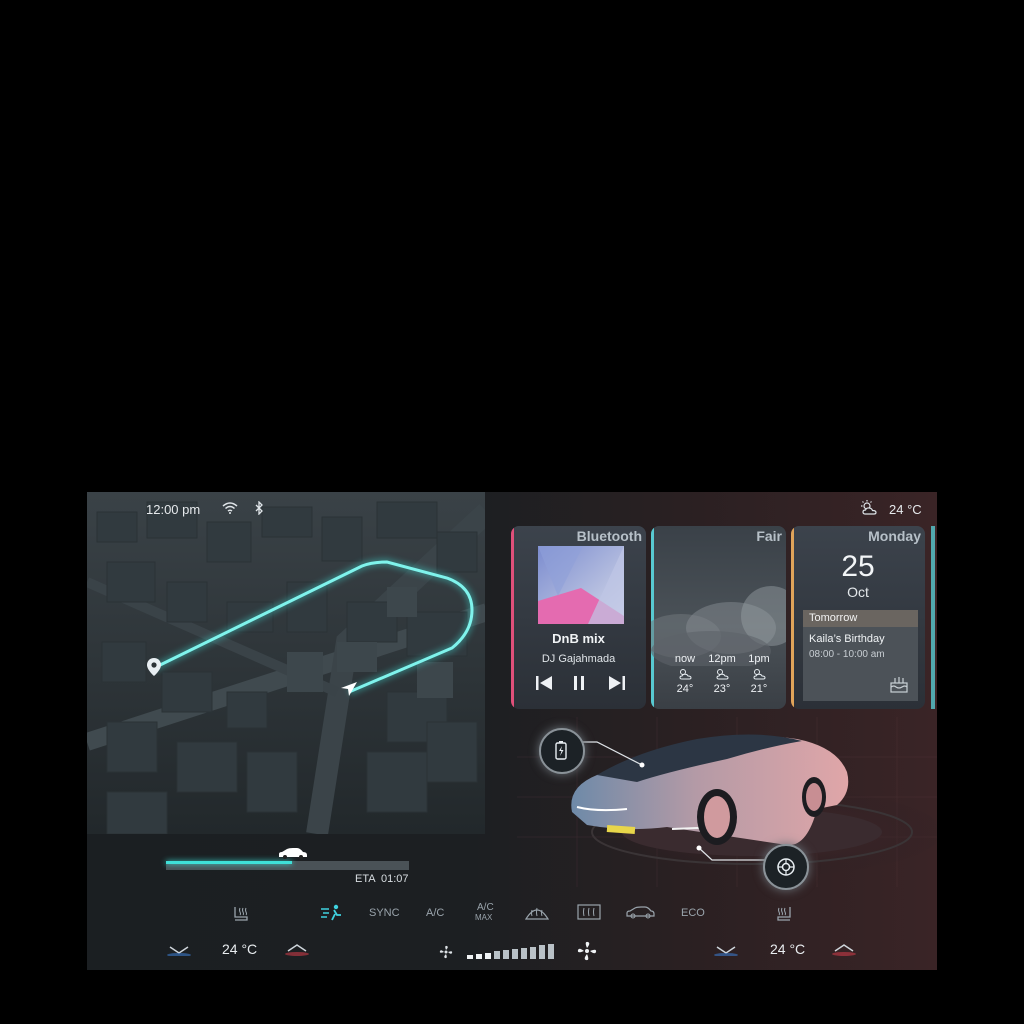 This screenshot has width=1024, height=1024. What do you see at coordinates (446, 952) in the screenshot?
I see `fan-low-icon` at bounding box center [446, 952].